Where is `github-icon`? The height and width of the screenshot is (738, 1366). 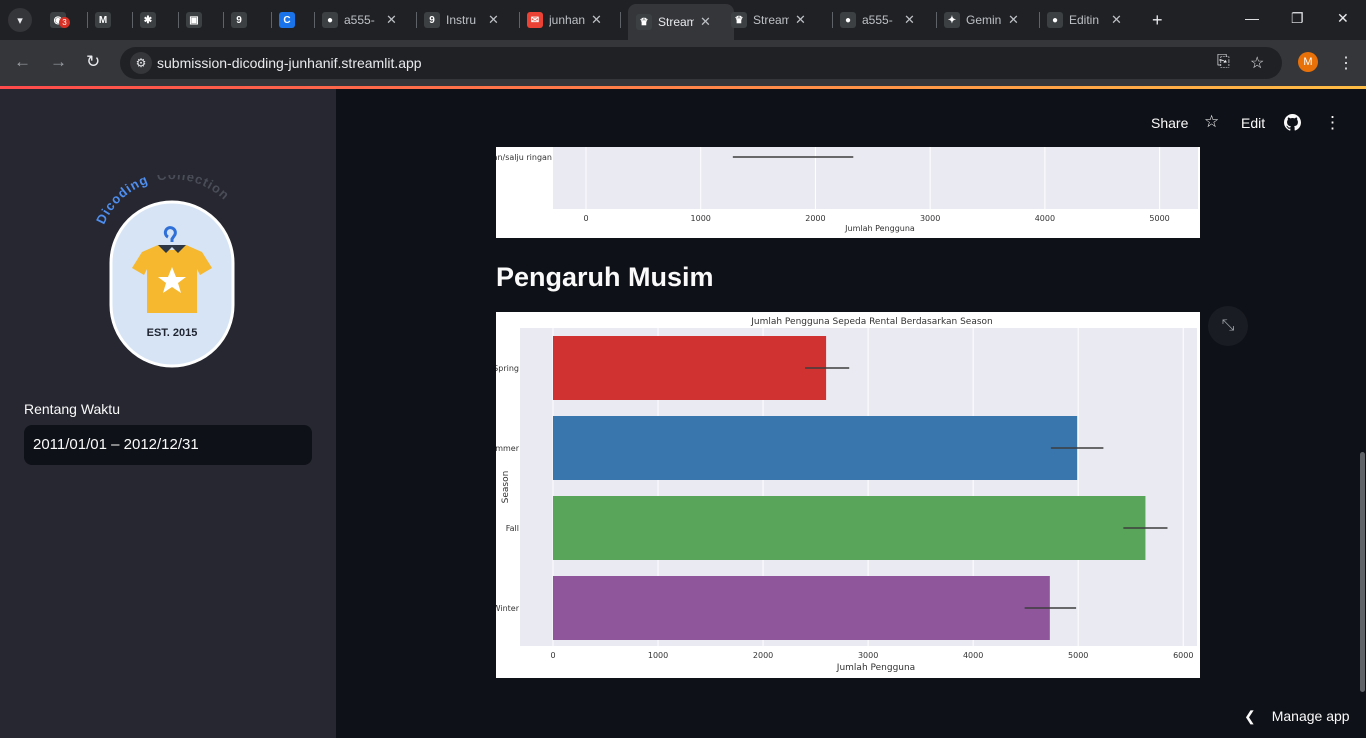
github-icon is located at coordinates (1292, 124).